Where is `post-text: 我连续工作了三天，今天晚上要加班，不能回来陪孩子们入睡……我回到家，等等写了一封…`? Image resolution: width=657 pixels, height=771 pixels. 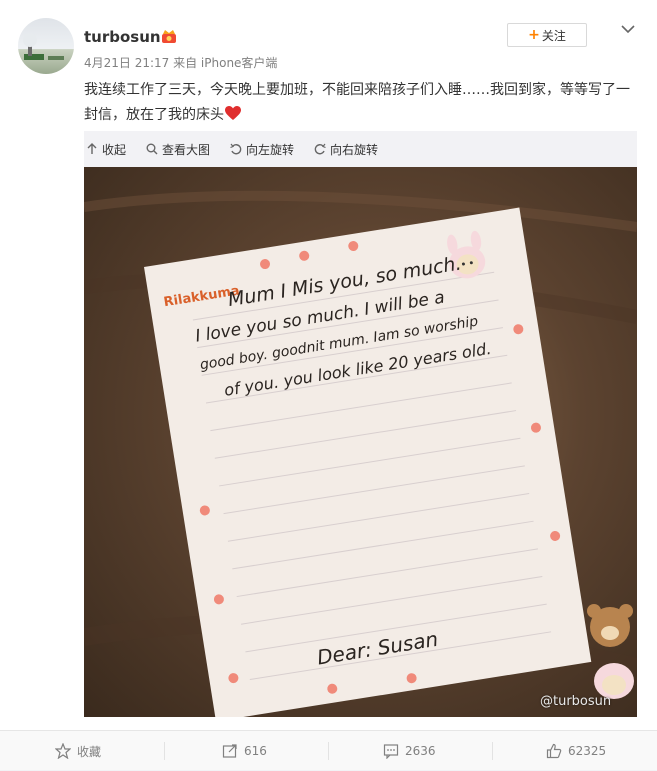
post-text: 我连续工作了三天，今天晚上要加班，不能回来陪孩子们入睡……我回到家，等等写了一封… is located at coordinates (359, 103).